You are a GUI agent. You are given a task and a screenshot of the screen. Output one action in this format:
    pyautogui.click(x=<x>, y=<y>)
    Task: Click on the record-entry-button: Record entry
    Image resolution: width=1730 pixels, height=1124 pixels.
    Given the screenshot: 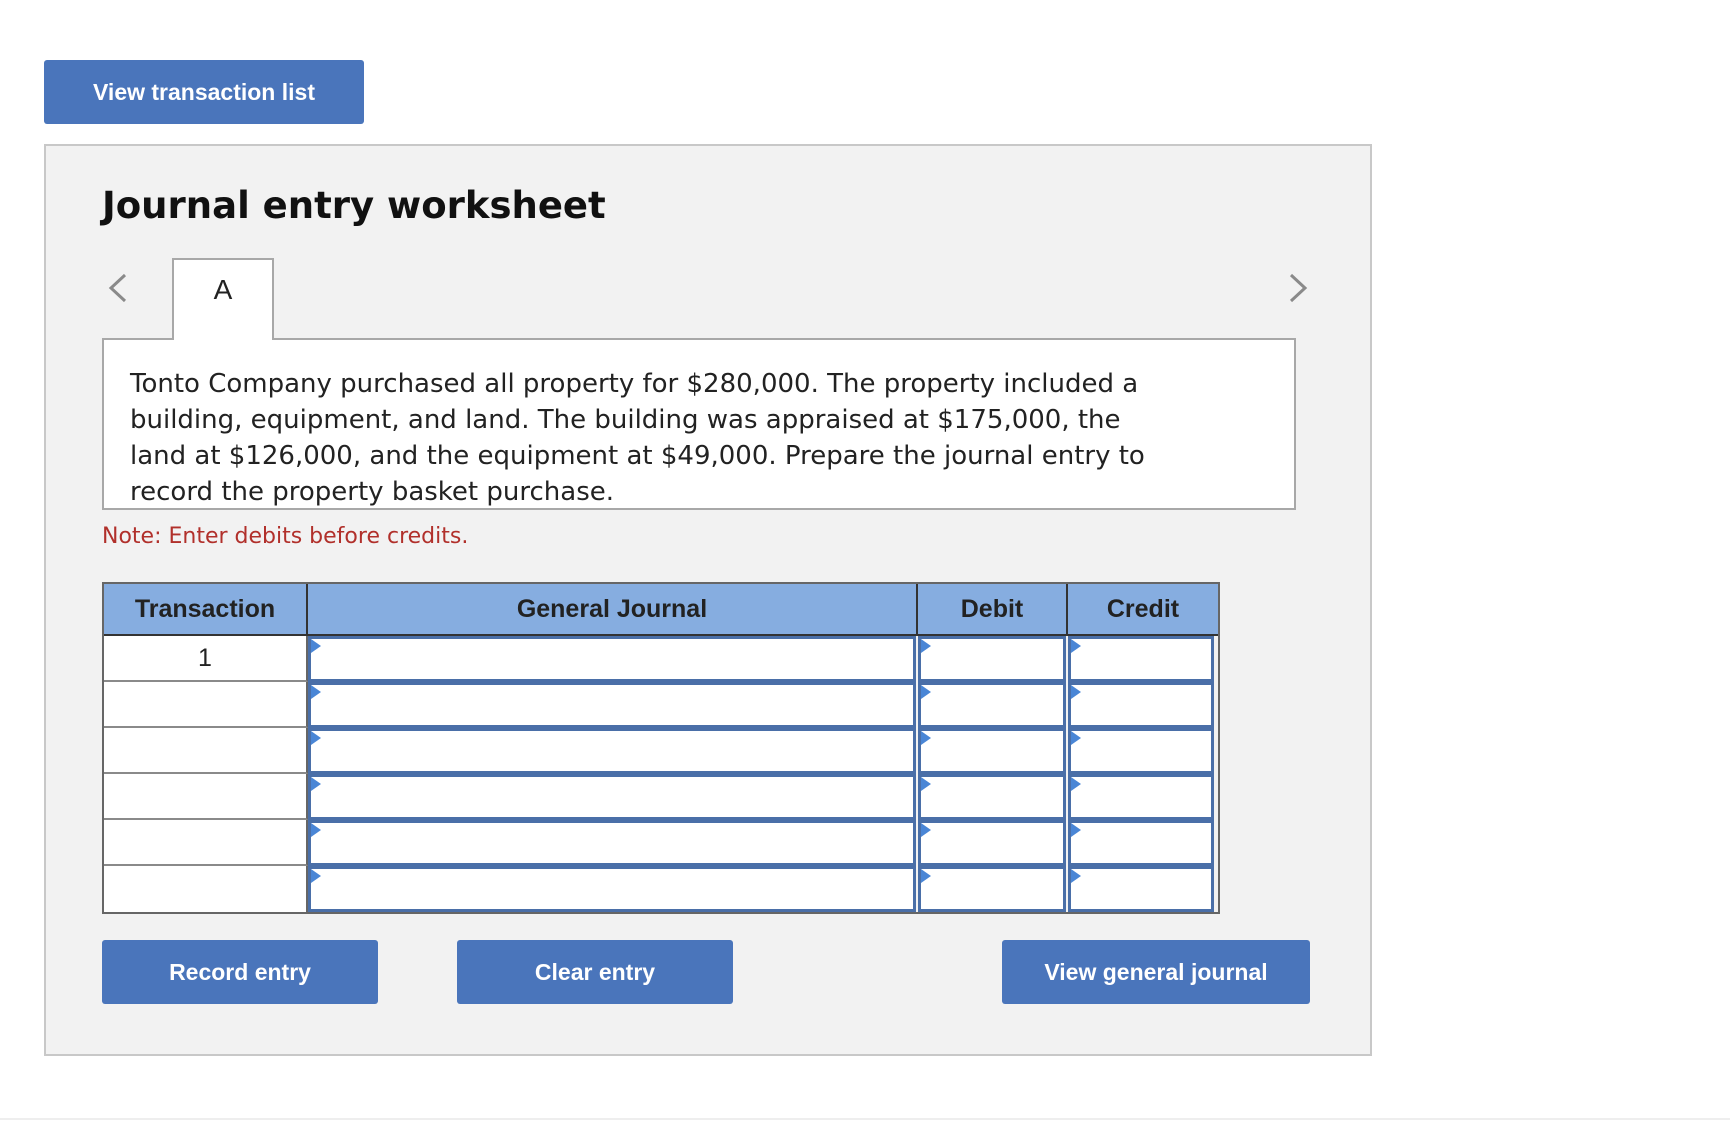 What is the action you would take?
    pyautogui.click(x=240, y=972)
    